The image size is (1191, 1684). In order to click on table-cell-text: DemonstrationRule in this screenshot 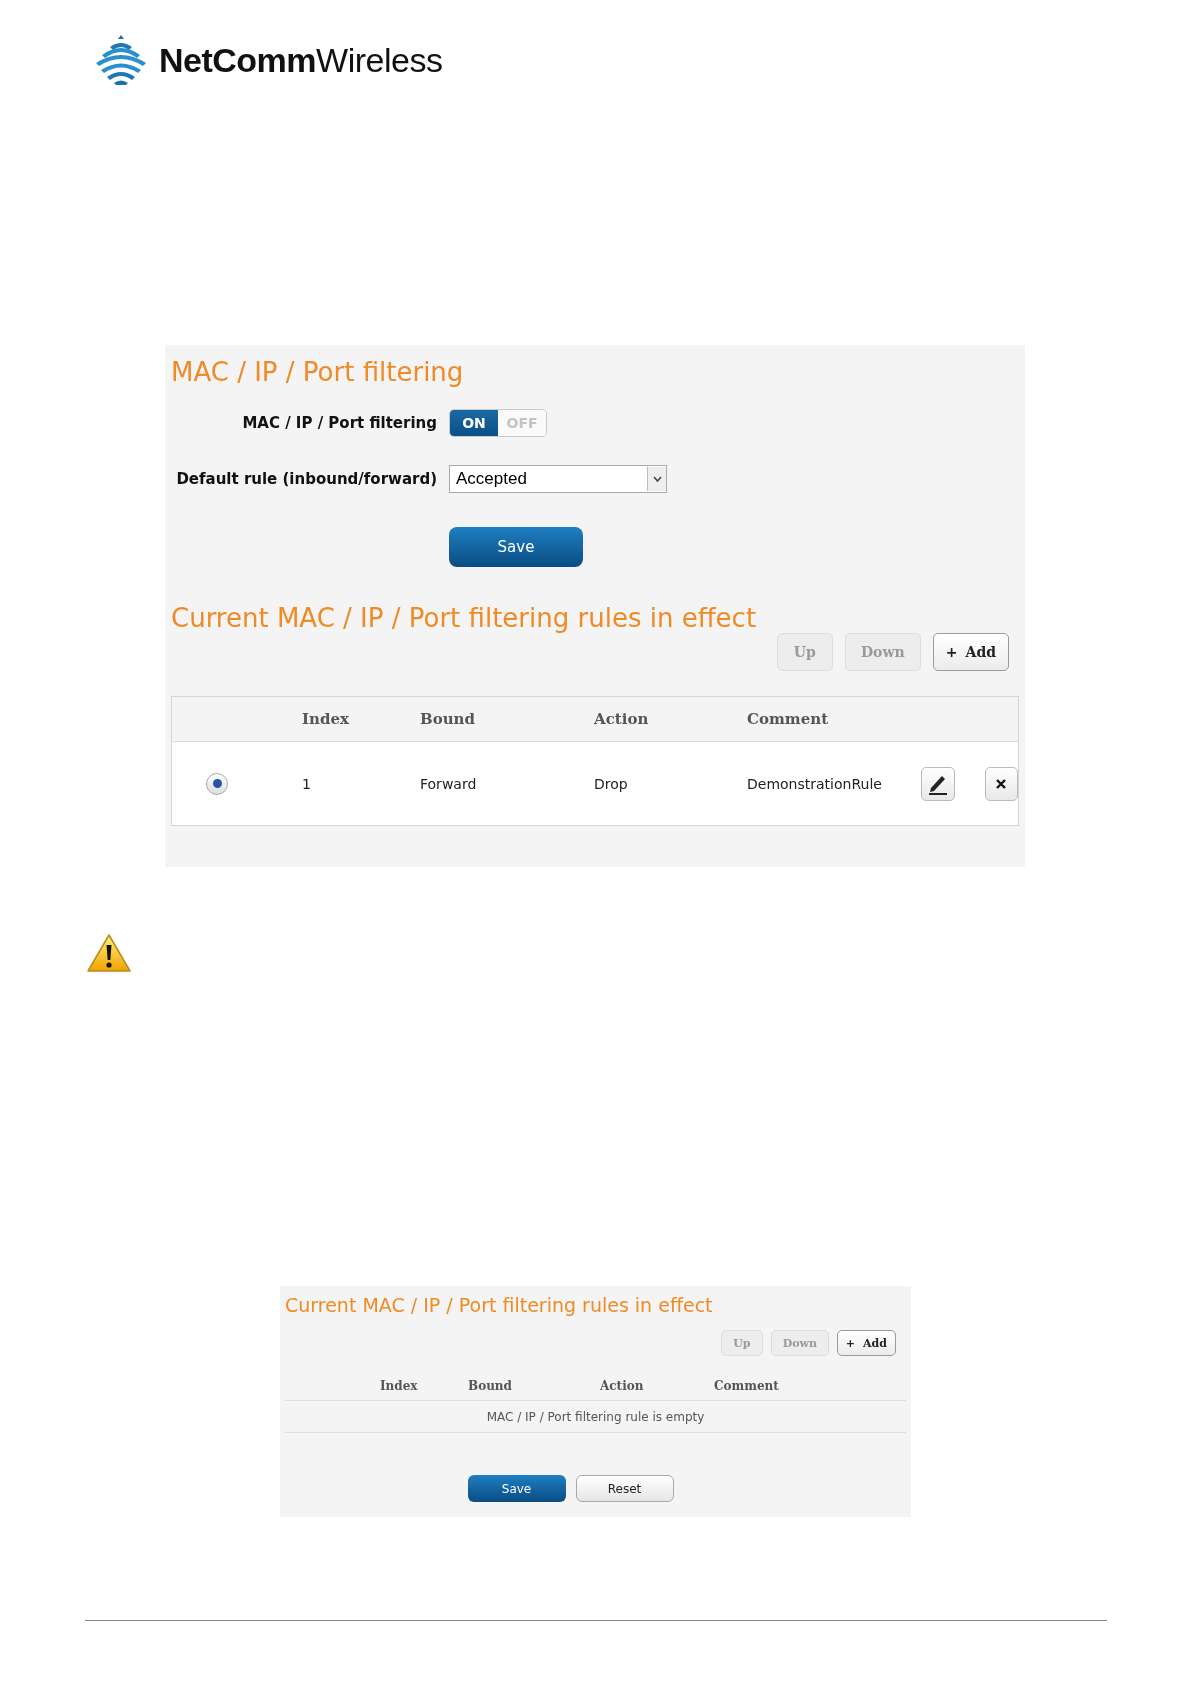, I will do `click(815, 783)`.